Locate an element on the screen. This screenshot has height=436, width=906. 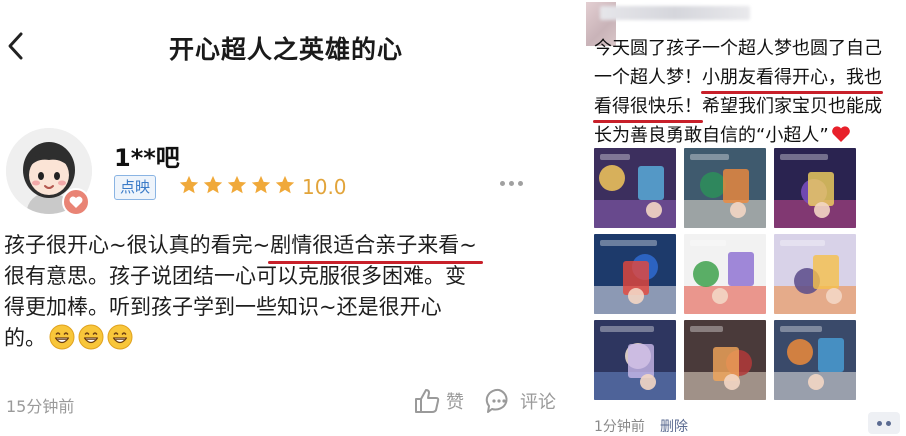
review-line-3: 得更加棒。听到孩子学到一些知识~还是很开心 is located at coordinates (223, 307).